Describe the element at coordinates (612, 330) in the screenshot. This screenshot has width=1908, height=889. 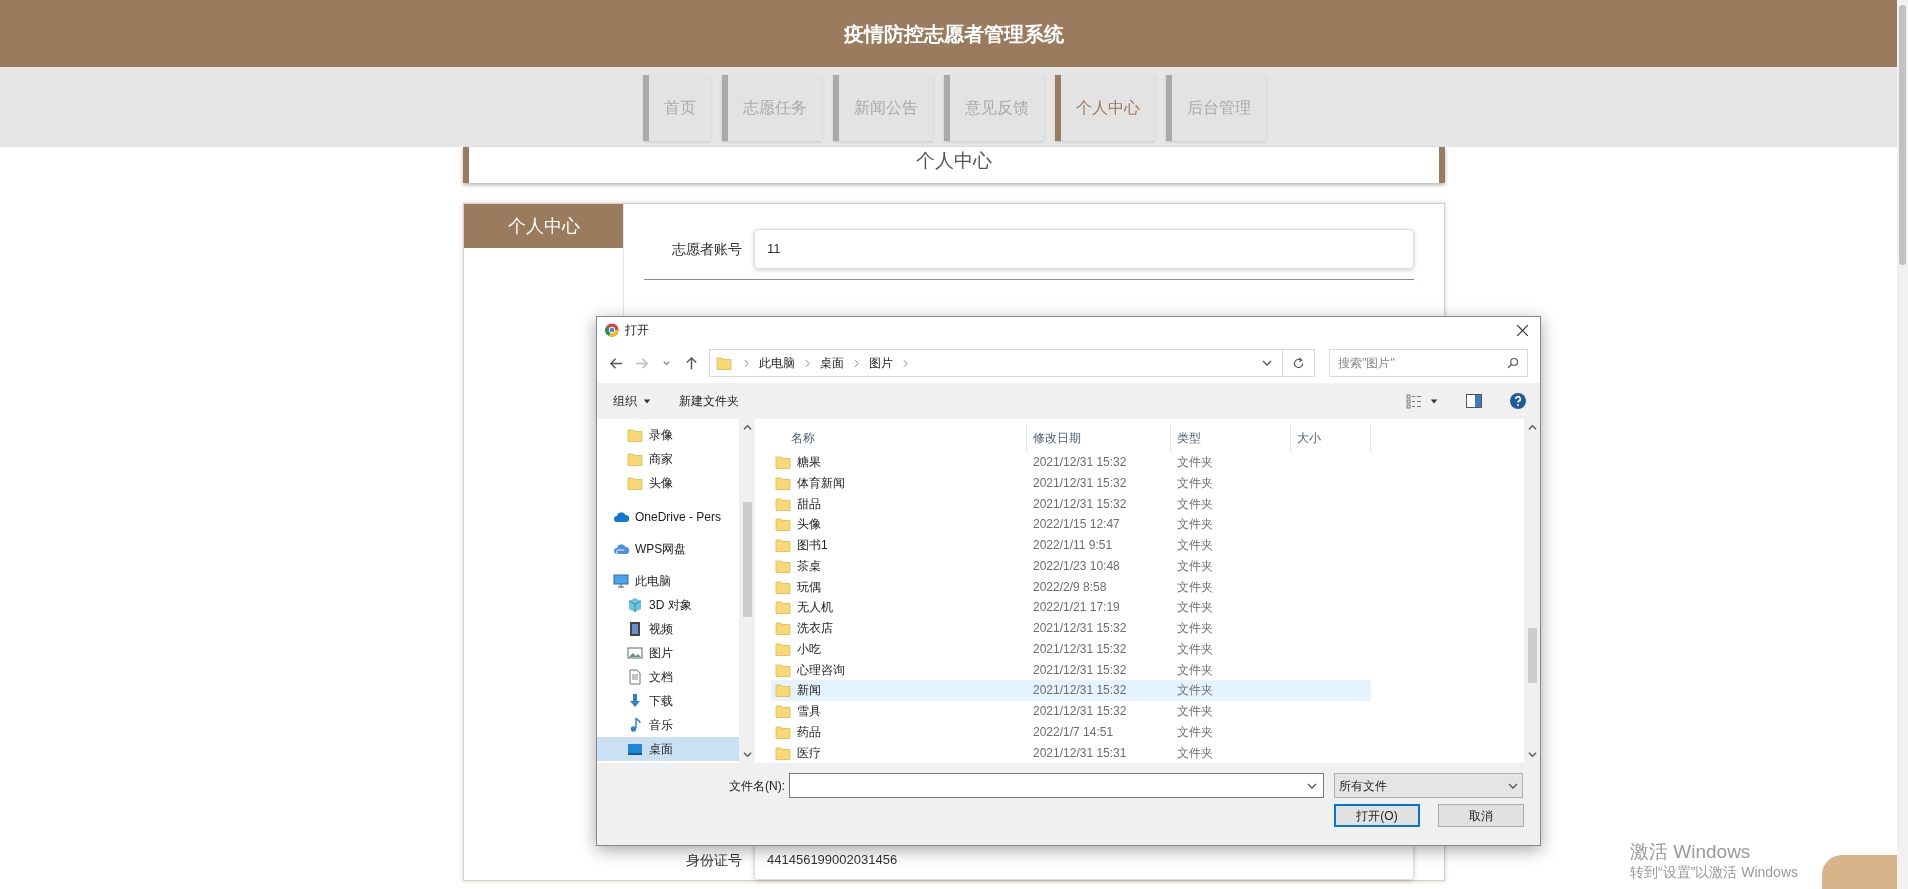
I see `browser-logo-icon` at that location.